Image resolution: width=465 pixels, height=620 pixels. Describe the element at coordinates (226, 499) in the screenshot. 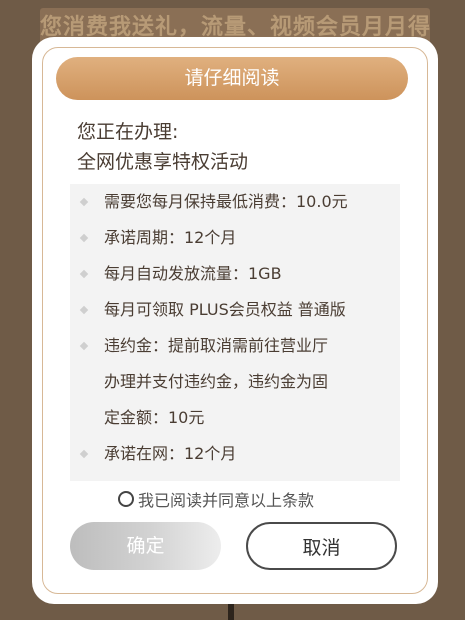

I see `agree-label: 我已阅读并同意以上条款` at that location.